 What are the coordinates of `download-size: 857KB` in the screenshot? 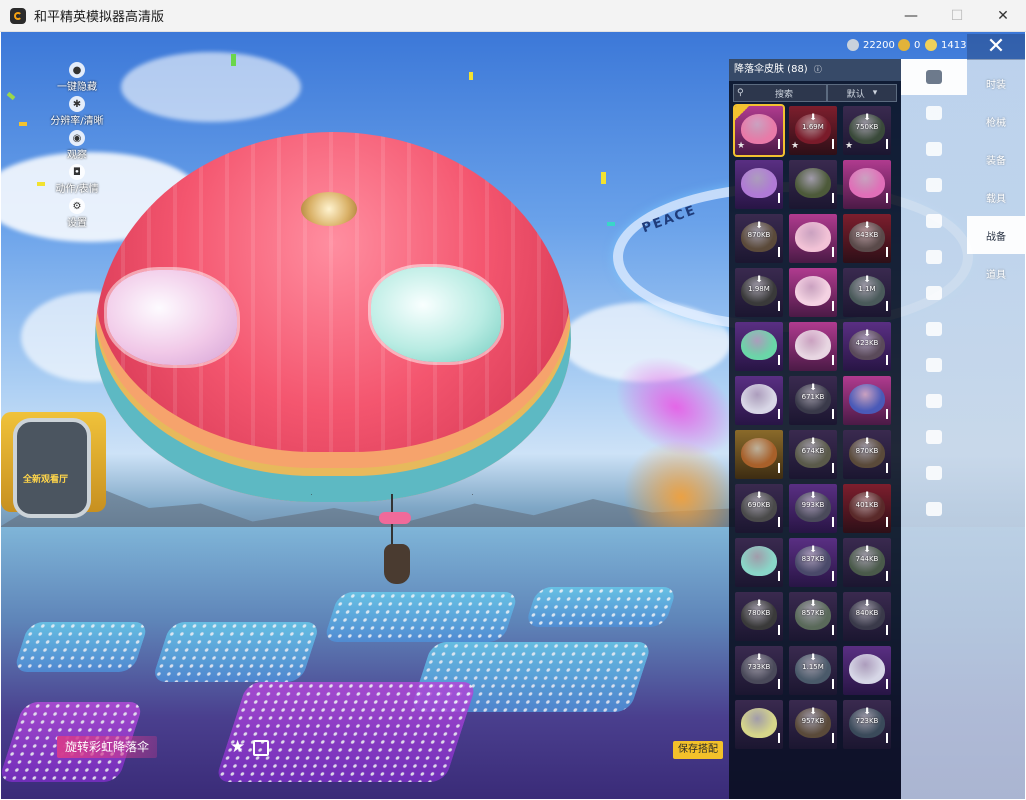 It's located at (813, 613).